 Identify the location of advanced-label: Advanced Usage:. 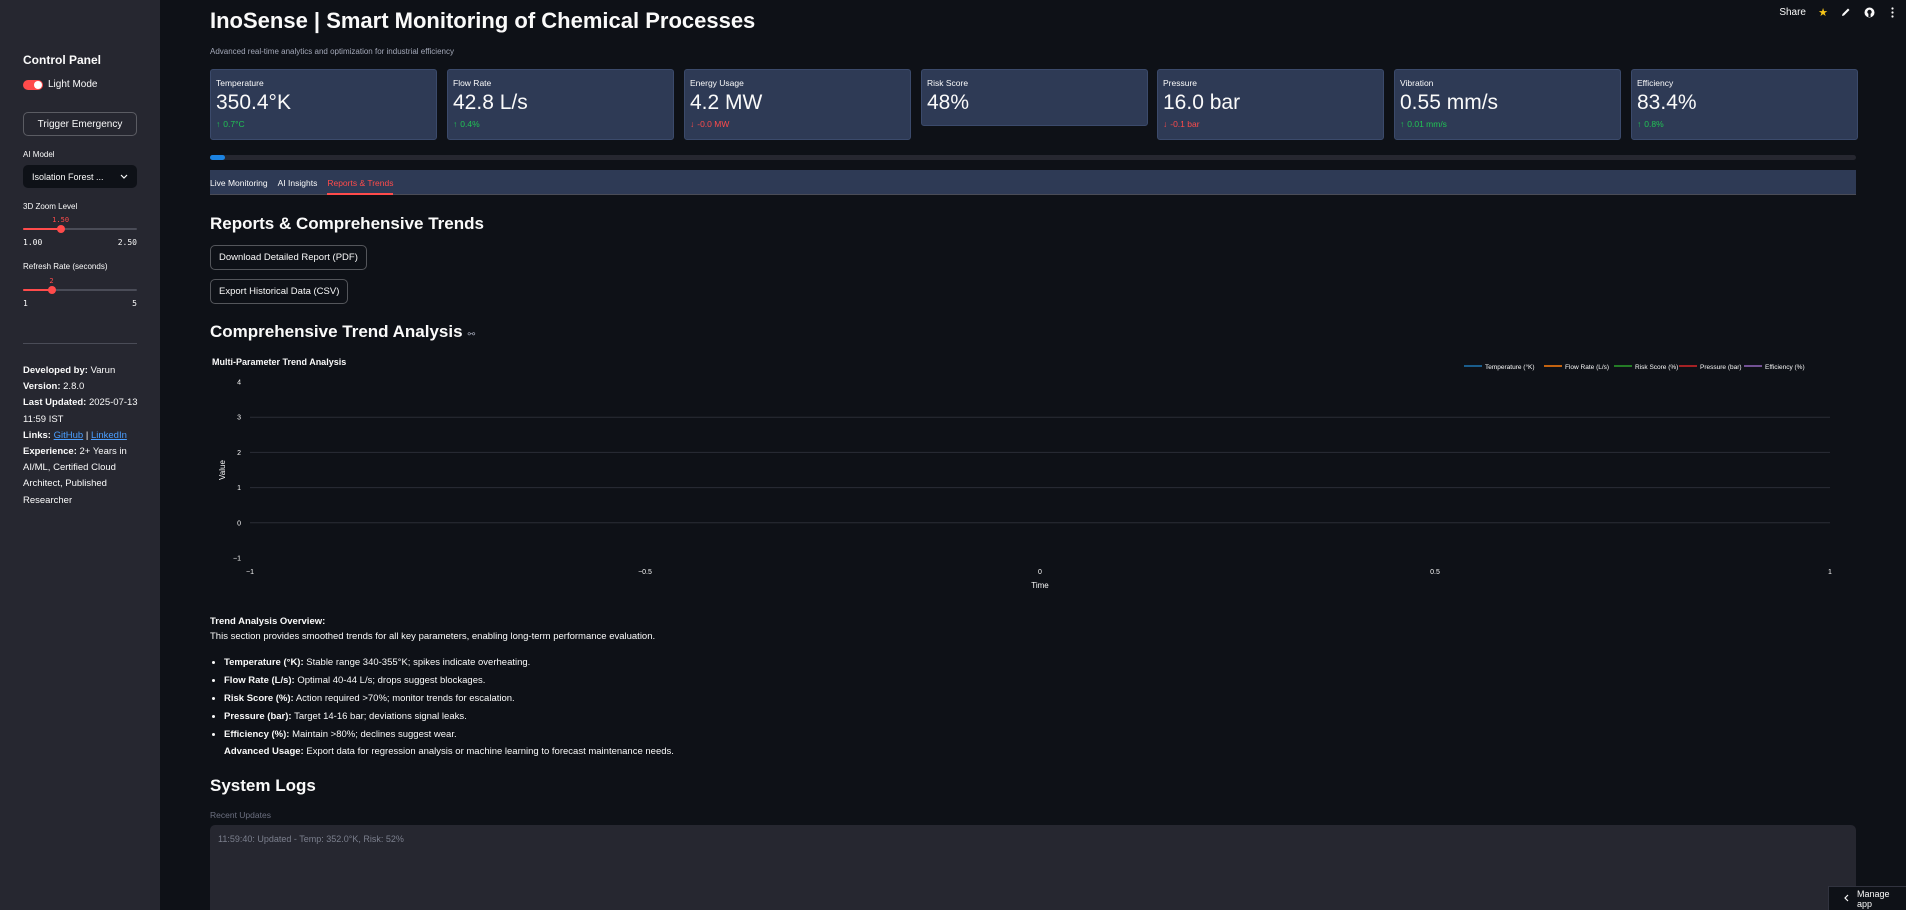
(264, 751).